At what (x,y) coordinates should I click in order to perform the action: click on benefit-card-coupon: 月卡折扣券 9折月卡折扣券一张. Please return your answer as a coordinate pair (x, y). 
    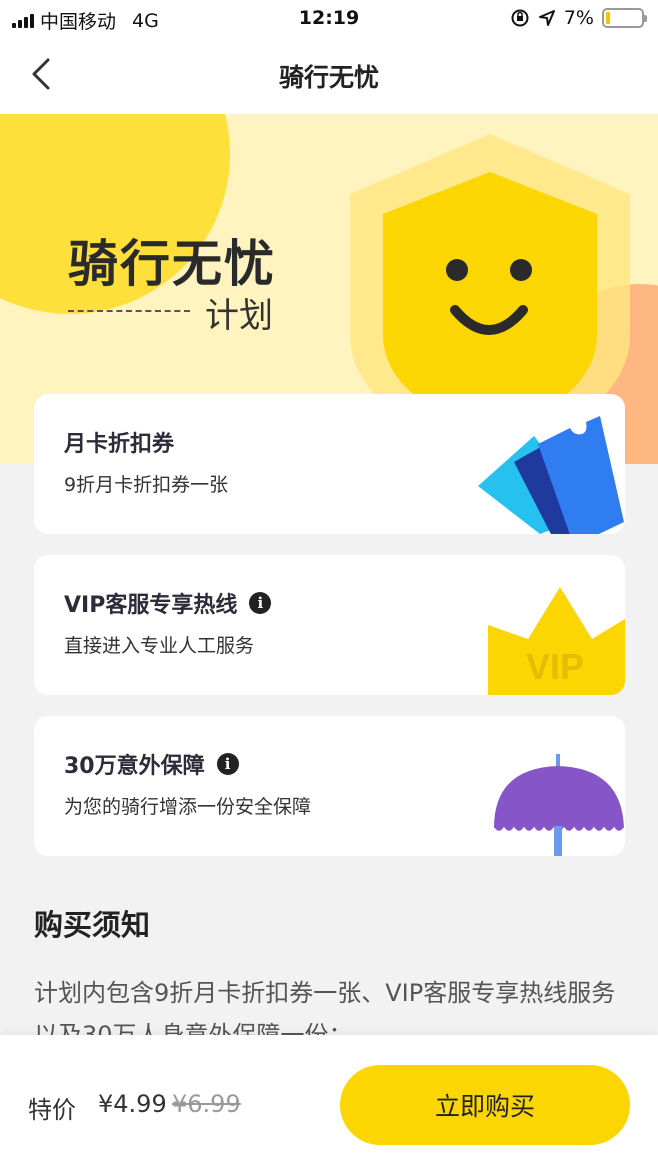
    Looking at the image, I should click on (329, 464).